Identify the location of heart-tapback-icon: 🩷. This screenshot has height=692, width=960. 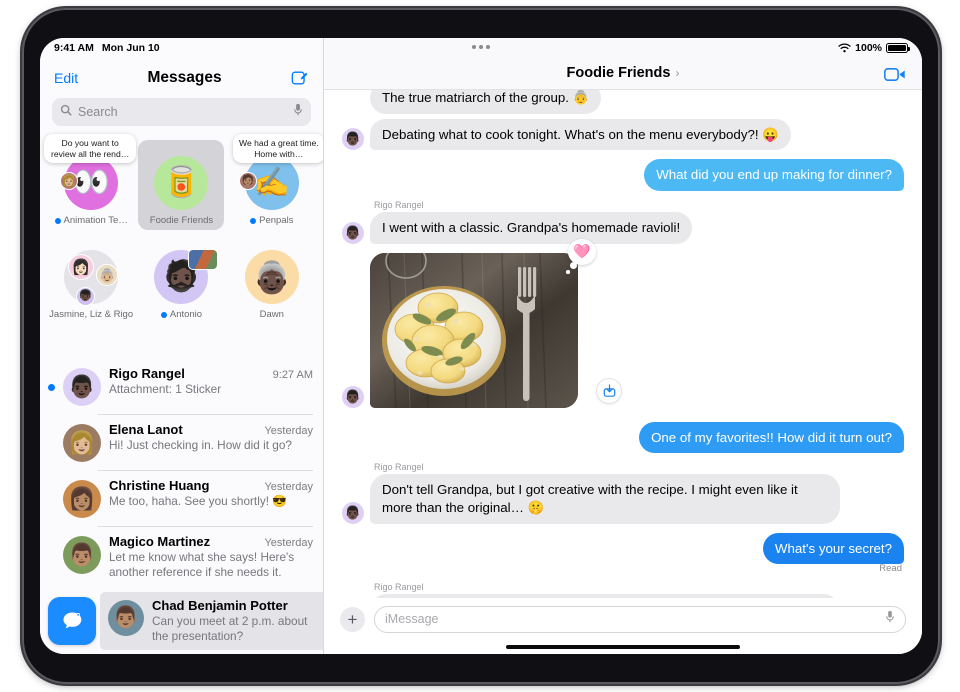
(581, 256).